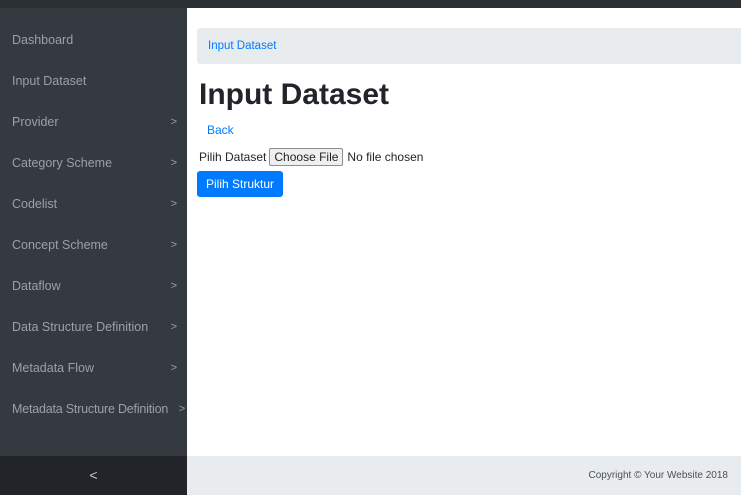 The width and height of the screenshot is (741, 495). Describe the element at coordinates (658, 475) in the screenshot. I see `copyright-text: Copyright © Your Website 2018` at that location.